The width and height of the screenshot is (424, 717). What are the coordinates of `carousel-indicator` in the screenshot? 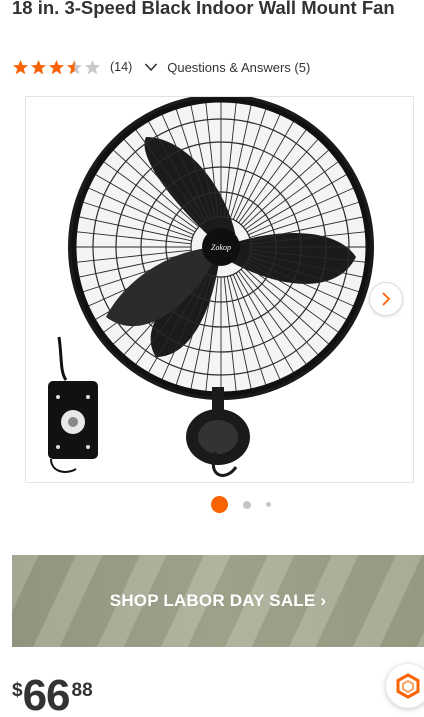 It's located at (241, 504).